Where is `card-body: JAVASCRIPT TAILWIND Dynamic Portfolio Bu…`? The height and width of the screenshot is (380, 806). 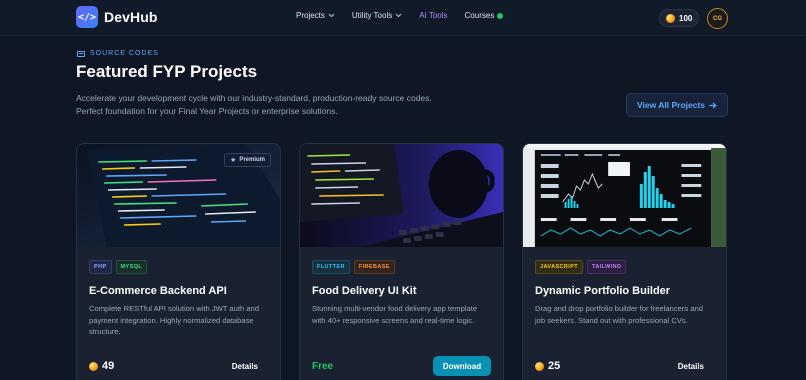
card-body: JAVASCRIPT TAILWIND Dynamic Portfolio Bu… is located at coordinates (624, 293).